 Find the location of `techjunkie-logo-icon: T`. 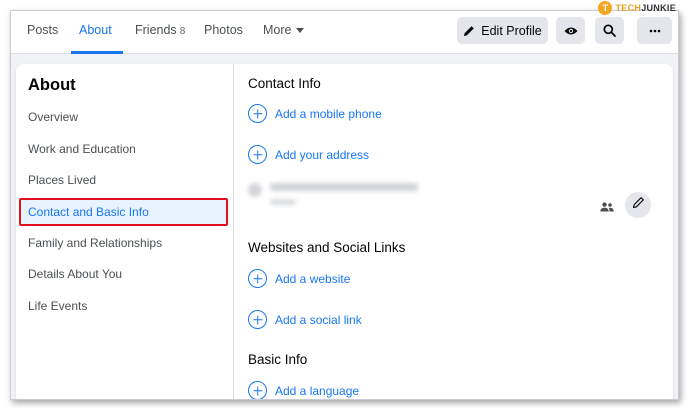

techjunkie-logo-icon: T is located at coordinates (605, 8).